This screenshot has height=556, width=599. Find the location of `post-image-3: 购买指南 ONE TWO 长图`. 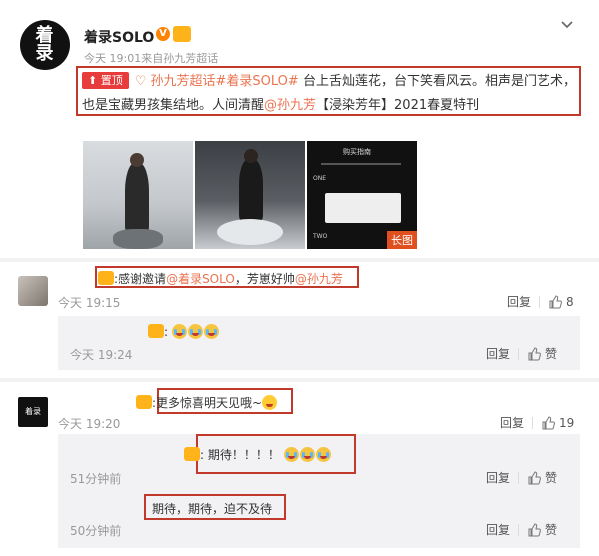

post-image-3: 购买指南 ONE TWO 长图 is located at coordinates (362, 195).